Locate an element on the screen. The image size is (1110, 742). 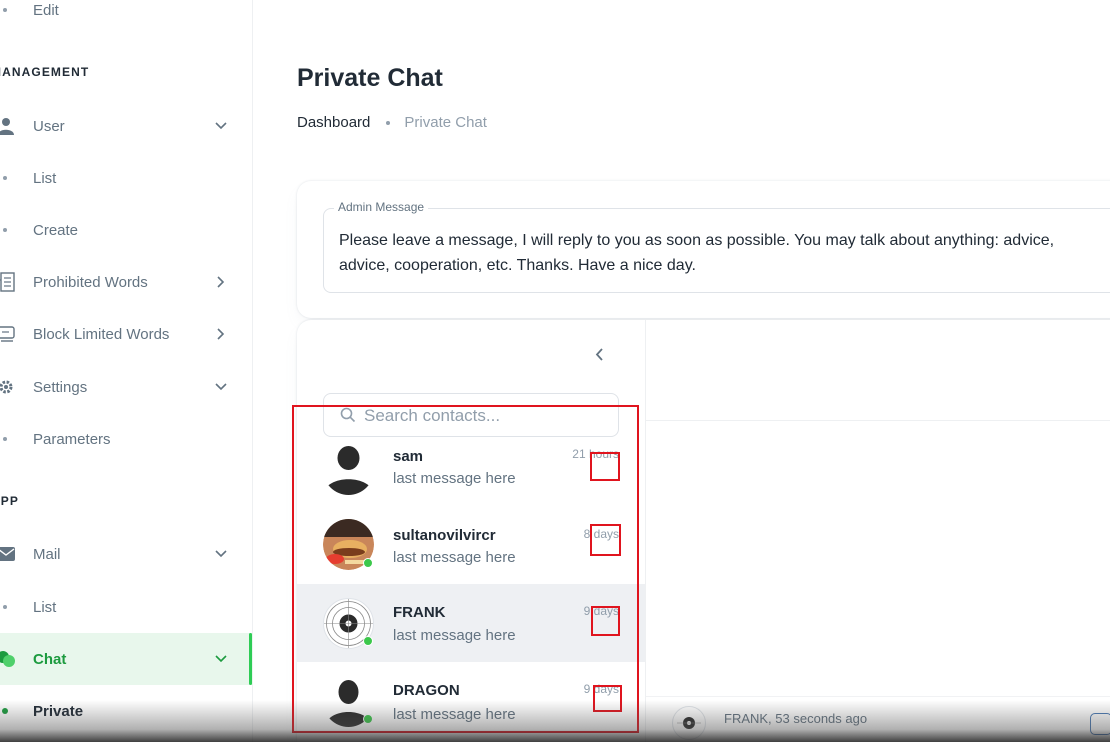
contact-name: sultanovilvircr is located at coordinates (444, 535).